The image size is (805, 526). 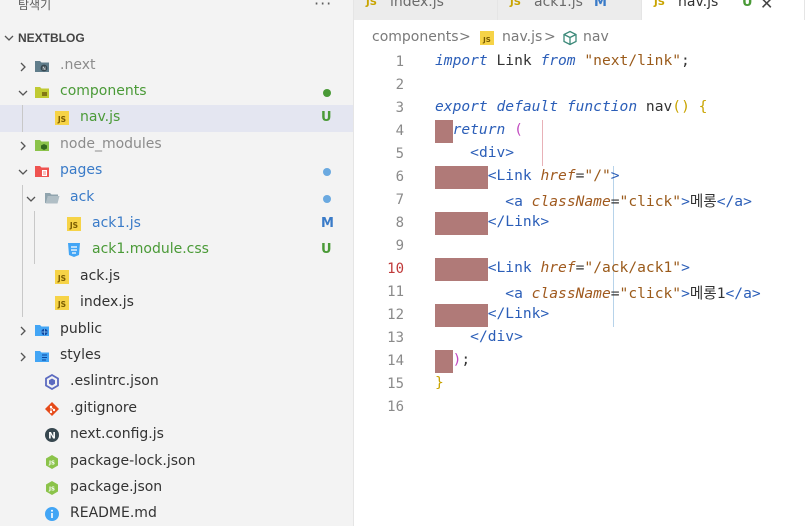 I want to click on tree-item: ack1.module.css U, so click(x=176, y=250).